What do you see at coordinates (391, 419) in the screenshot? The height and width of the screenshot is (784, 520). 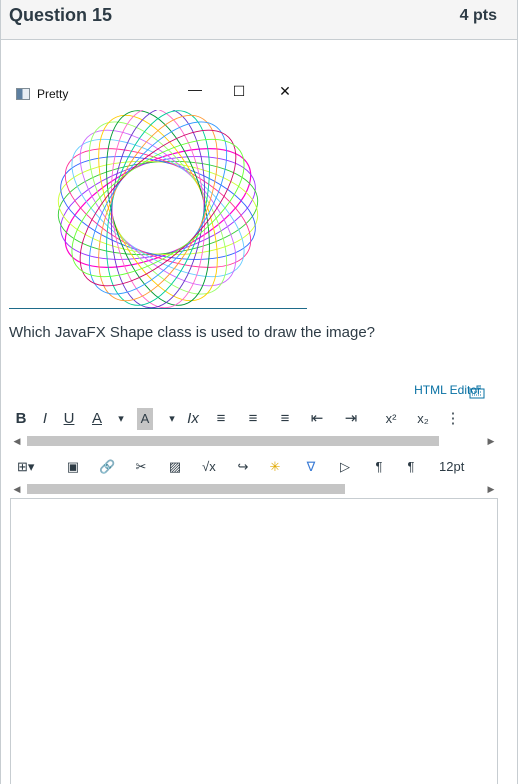 I see `superscript-button: x²` at bounding box center [391, 419].